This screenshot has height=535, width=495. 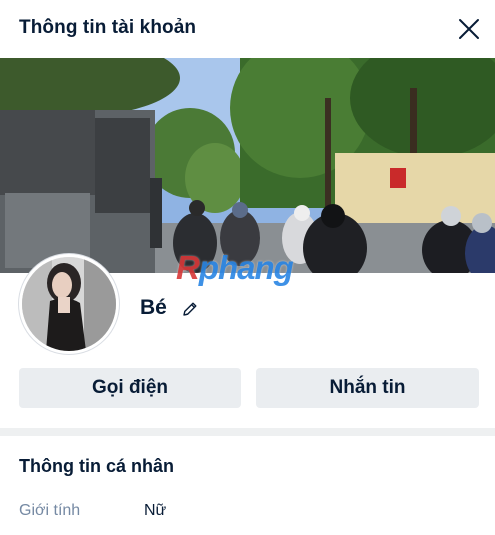 I want to click on gender-label: Giới tính, so click(x=50, y=510).